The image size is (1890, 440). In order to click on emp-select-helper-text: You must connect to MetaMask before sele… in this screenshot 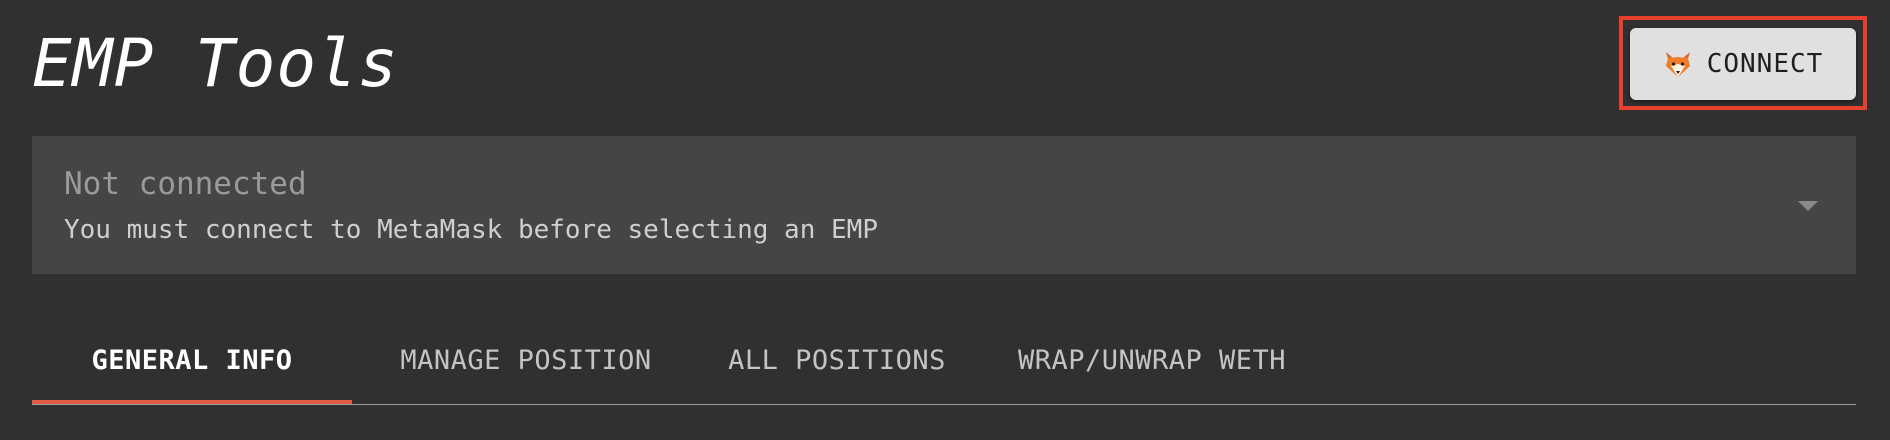, I will do `click(471, 230)`.